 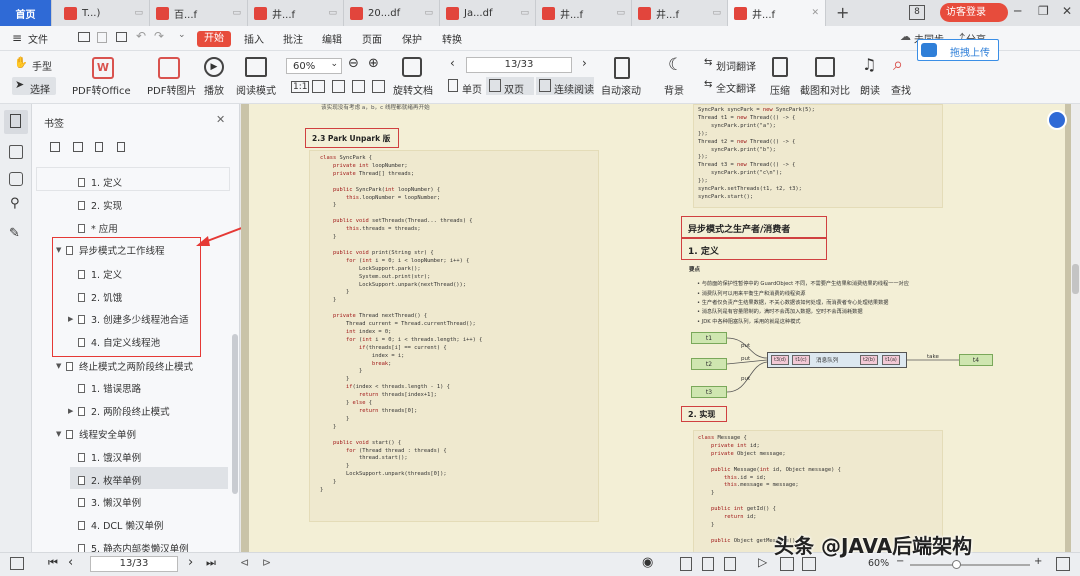 What do you see at coordinates (109, 502) in the screenshot?
I see `bookmark-item: 3. 懒汉单例` at bounding box center [109, 502].